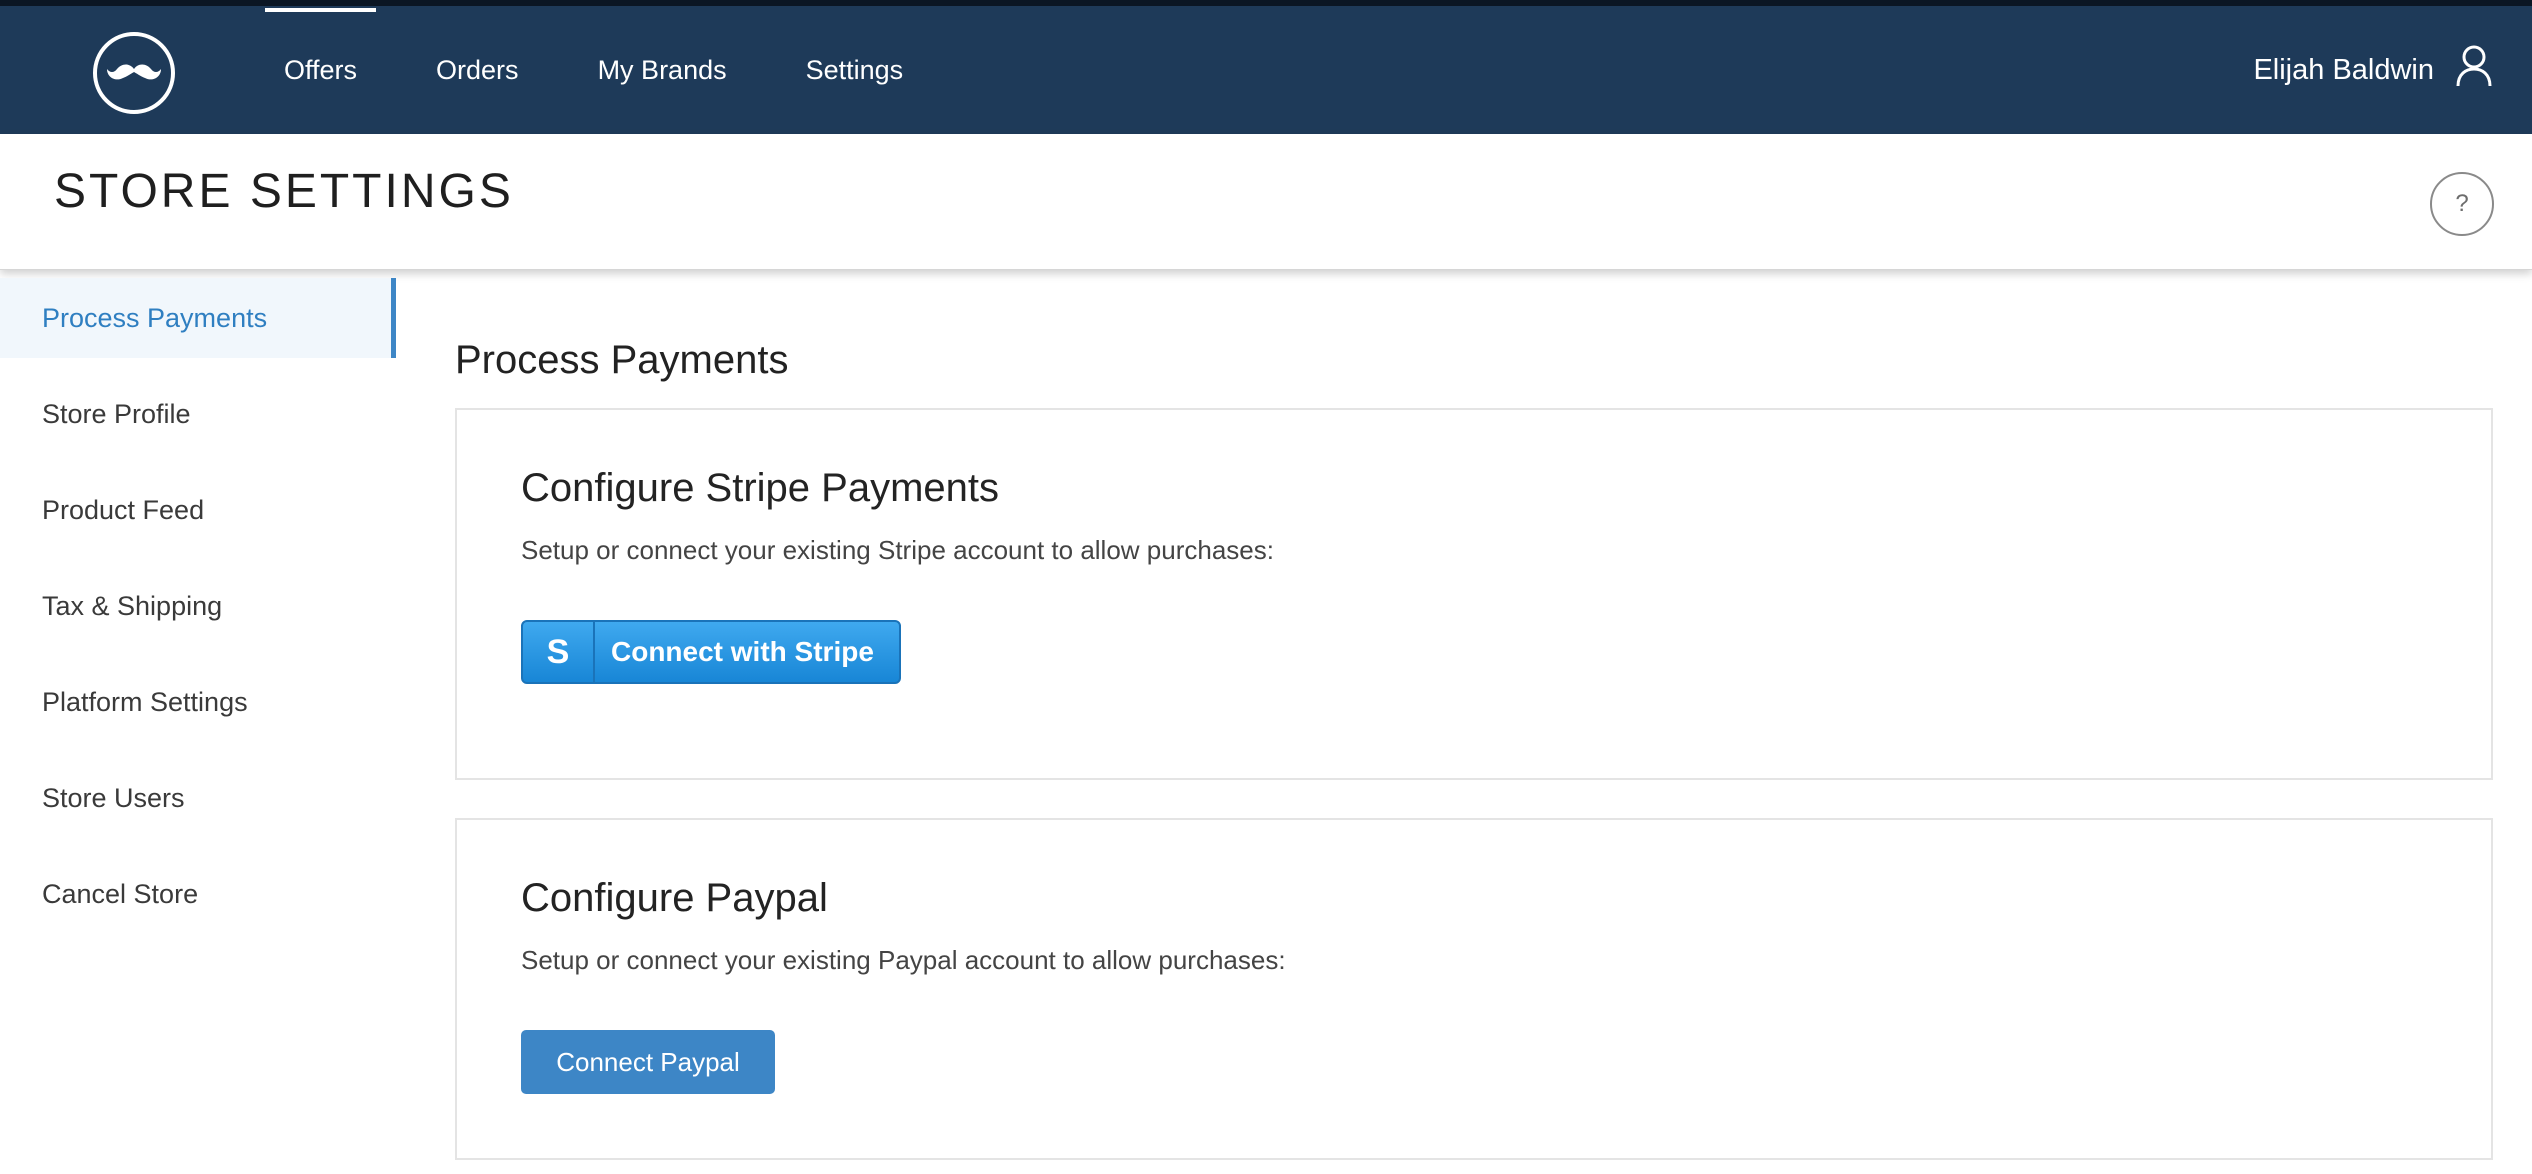 This screenshot has width=2532, height=1174. I want to click on sidebar-item-store-profile: Store Profile, so click(198, 414).